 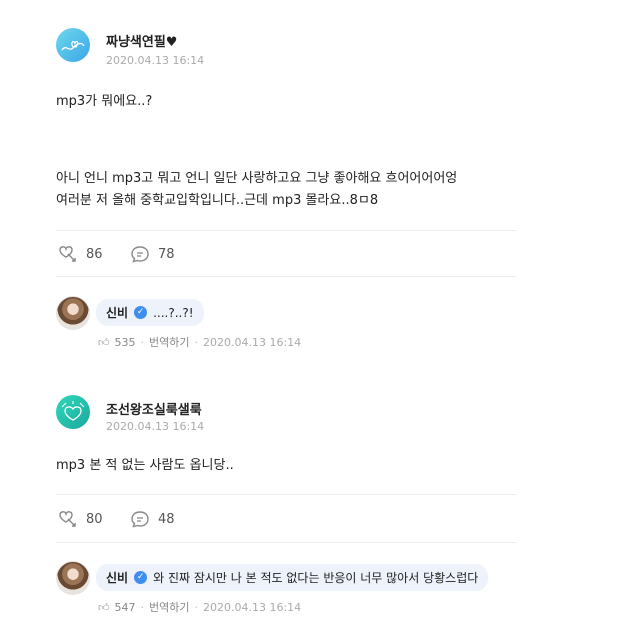 I want to click on like-count: 80, so click(x=94, y=519).